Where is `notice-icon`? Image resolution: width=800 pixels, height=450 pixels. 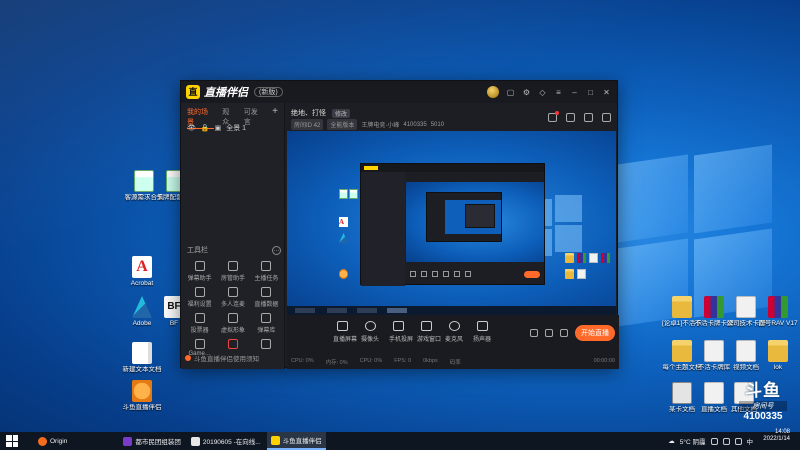 notice-icon is located at coordinates (188, 358).